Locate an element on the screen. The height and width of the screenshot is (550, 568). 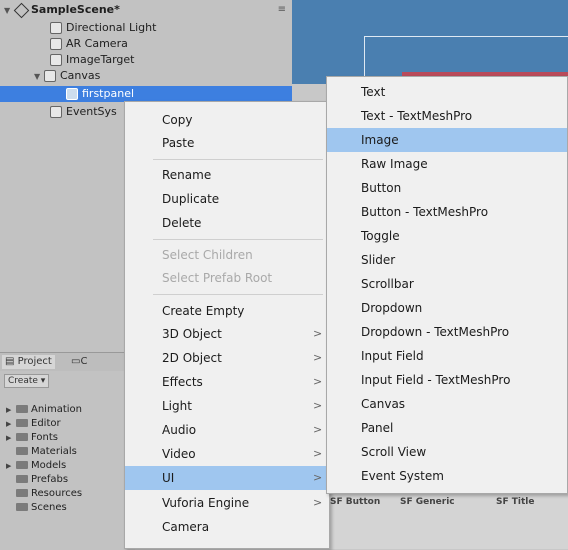
submenu-item-input-field-textmeshpro: Input Field - TextMeshPro is located at coordinates (447, 380).